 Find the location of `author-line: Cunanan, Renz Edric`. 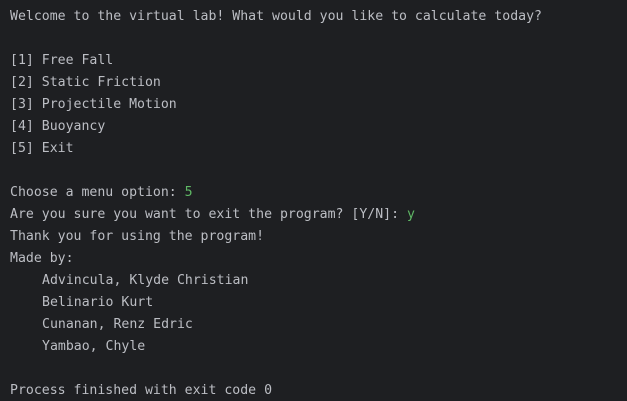

author-line: Cunanan, Renz Edric is located at coordinates (117, 324).